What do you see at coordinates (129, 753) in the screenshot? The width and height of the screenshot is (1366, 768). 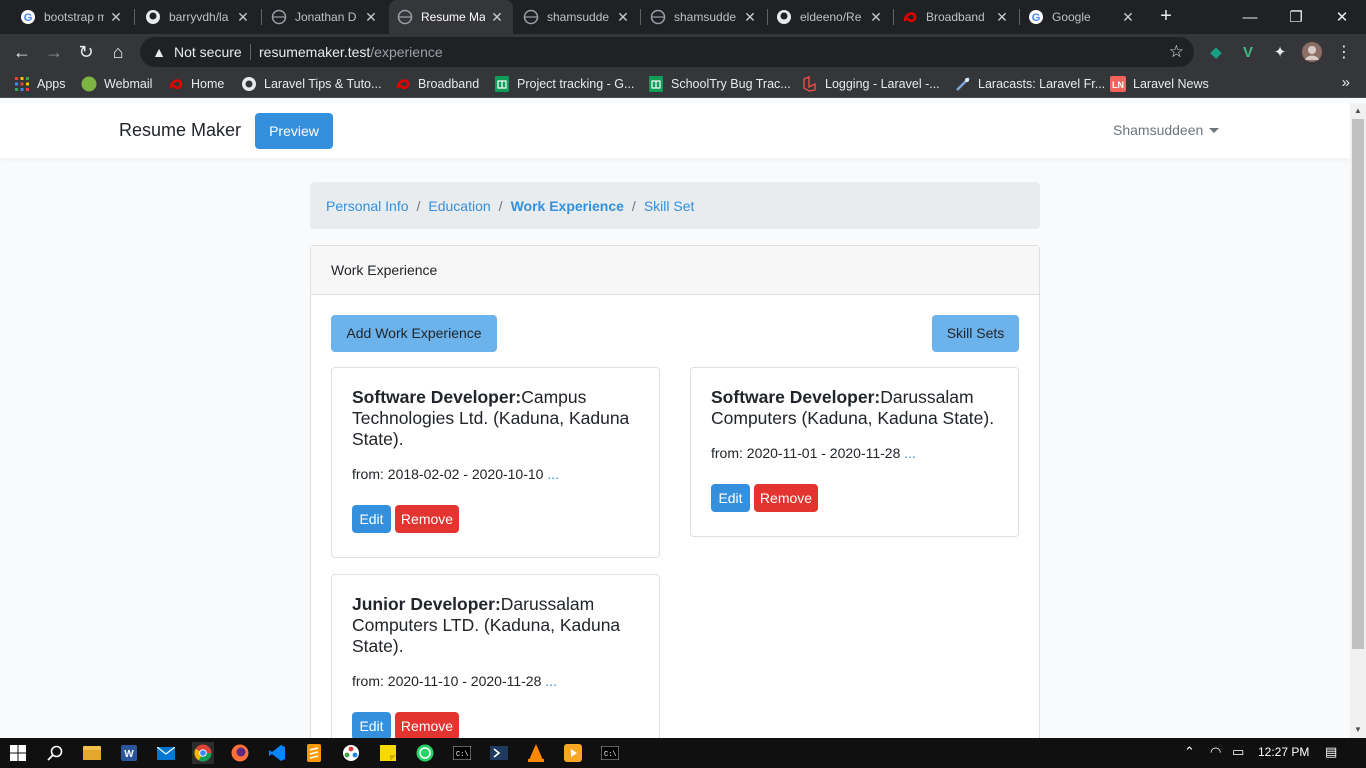 I see `word-icon: W` at bounding box center [129, 753].